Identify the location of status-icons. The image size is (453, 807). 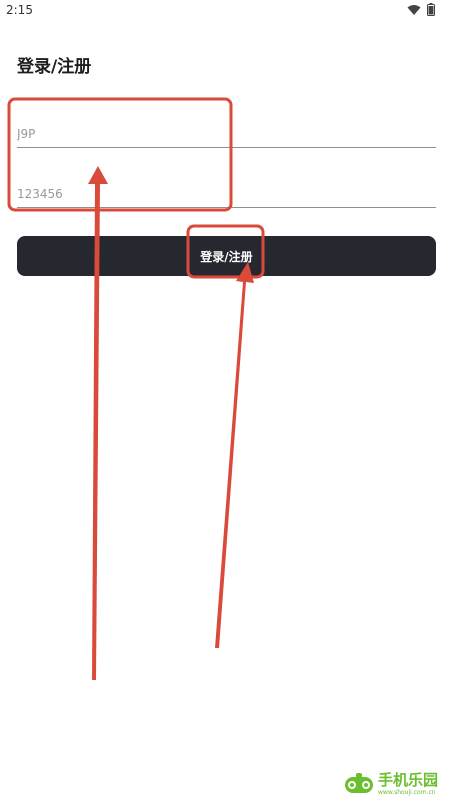
(421, 9).